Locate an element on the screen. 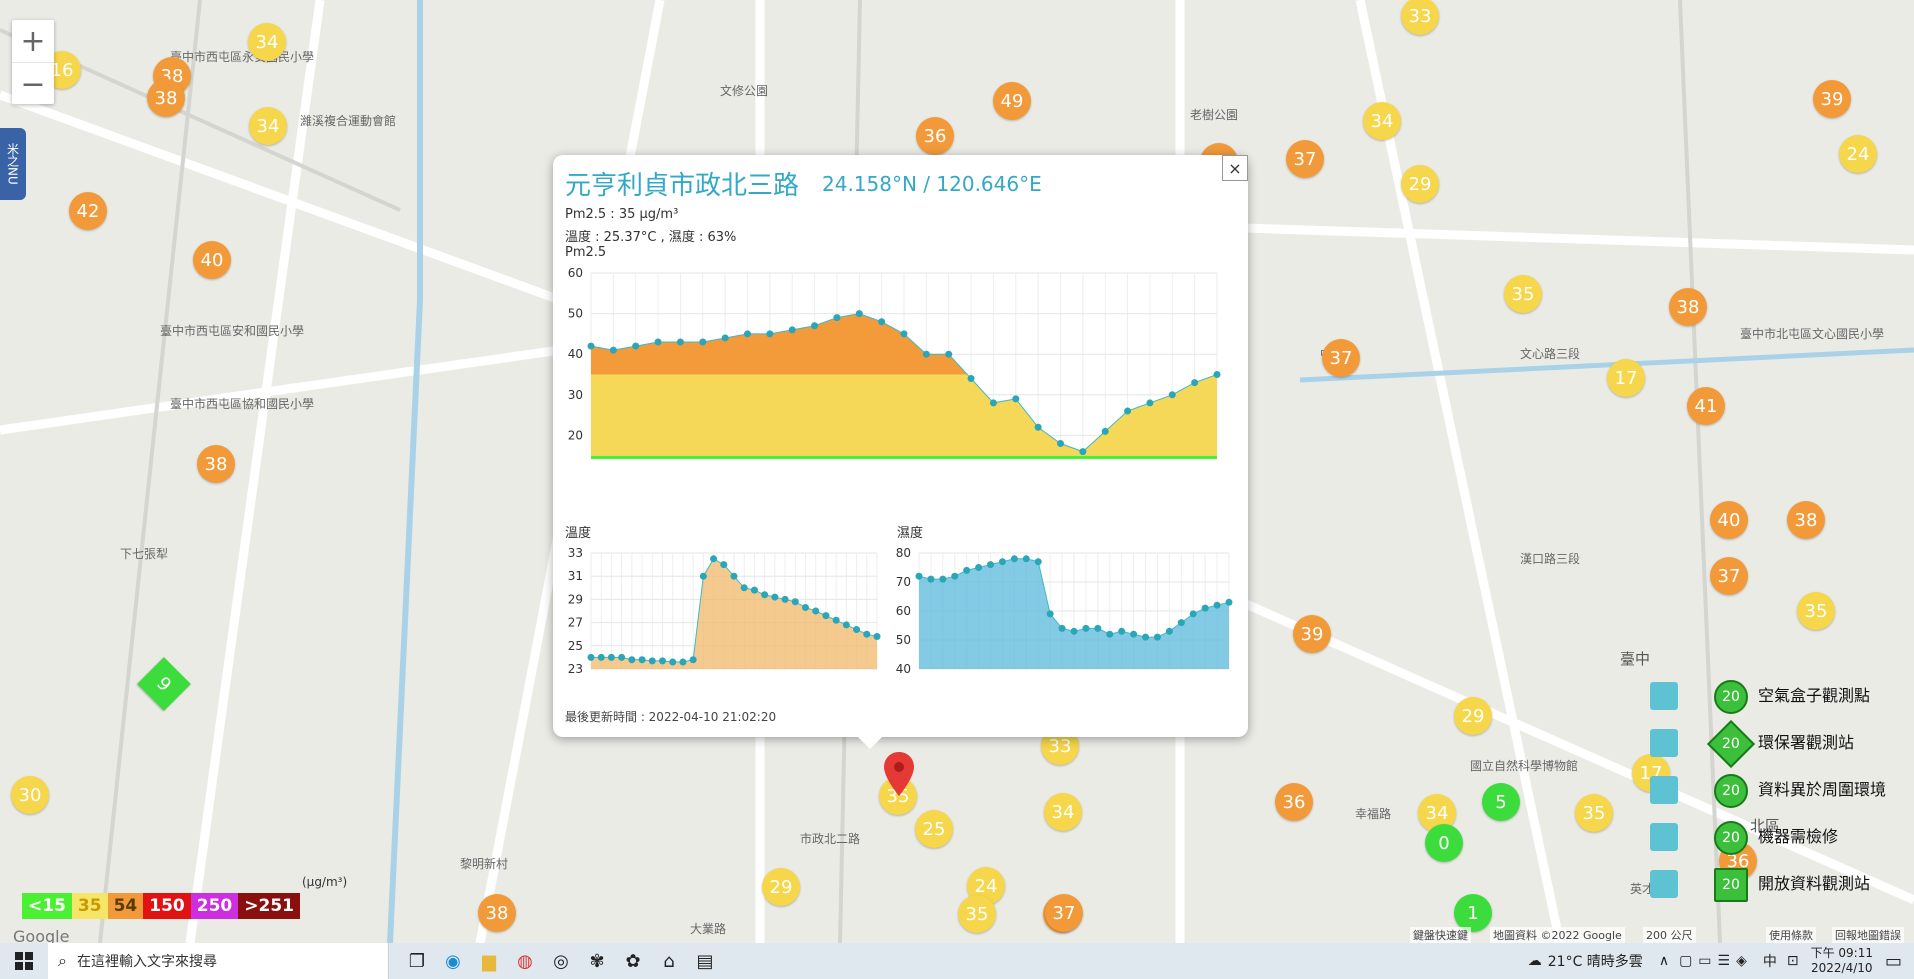 The height and width of the screenshot is (979, 1914). legend-badge-value: 20 is located at coordinates (1731, 790).